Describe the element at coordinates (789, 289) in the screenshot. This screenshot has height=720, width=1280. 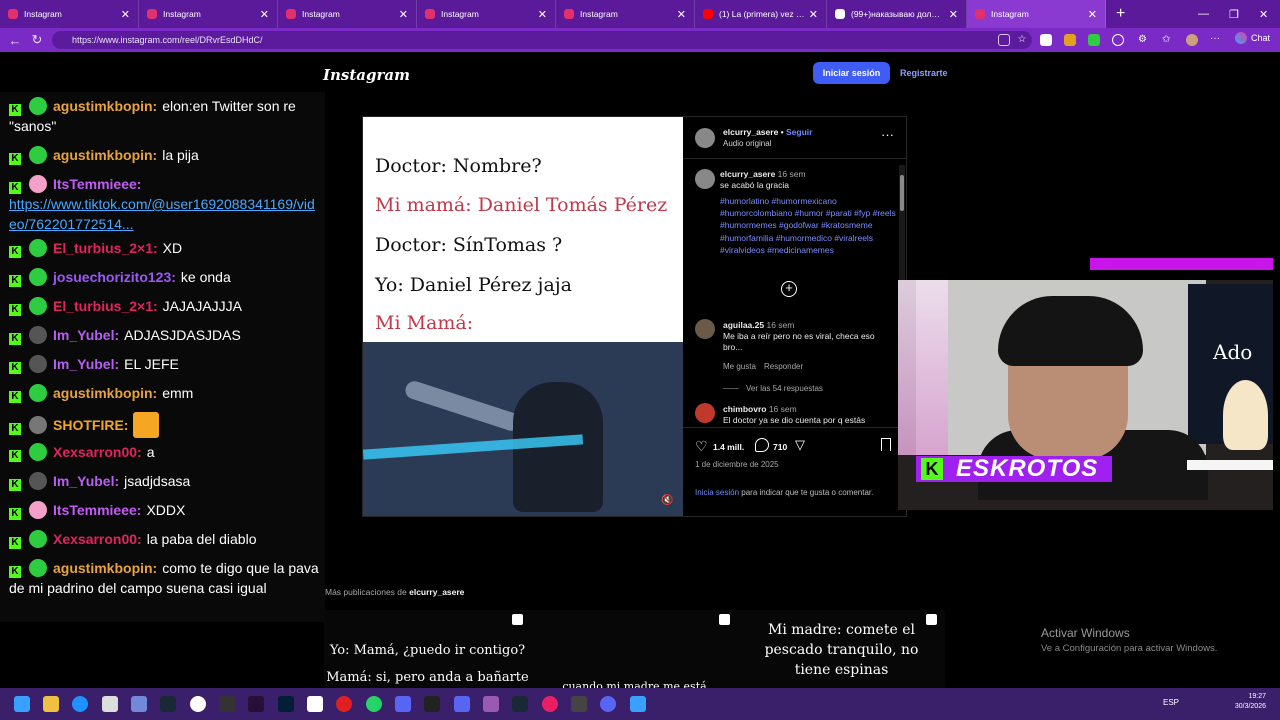
I see `load-more-comments-icon: +` at that location.